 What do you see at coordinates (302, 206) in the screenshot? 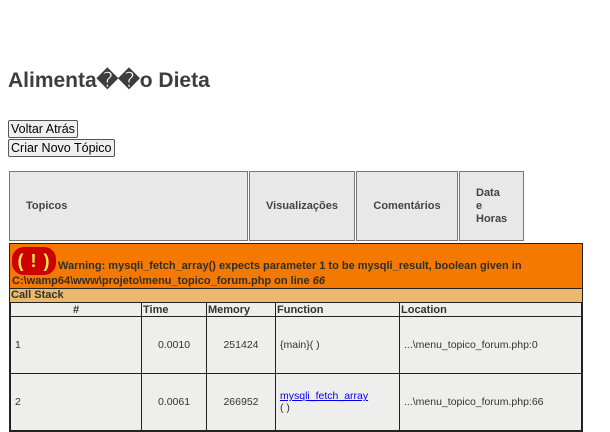
I see `header-views: Visualizações` at bounding box center [302, 206].